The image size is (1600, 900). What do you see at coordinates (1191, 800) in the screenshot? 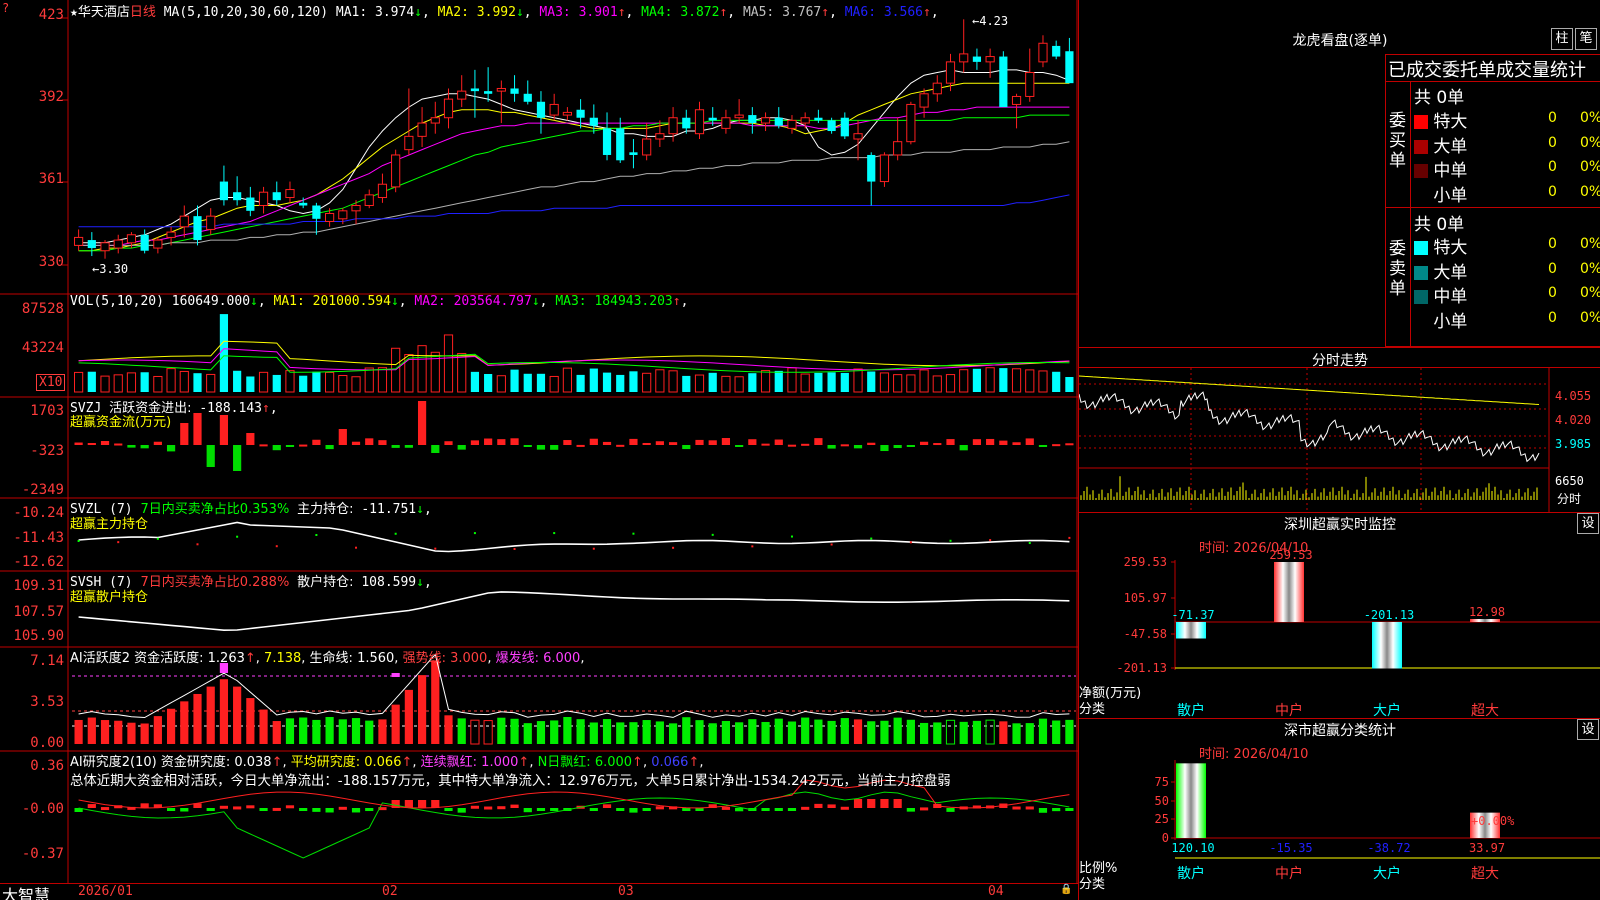
I see `classify-bar` at bounding box center [1191, 800].